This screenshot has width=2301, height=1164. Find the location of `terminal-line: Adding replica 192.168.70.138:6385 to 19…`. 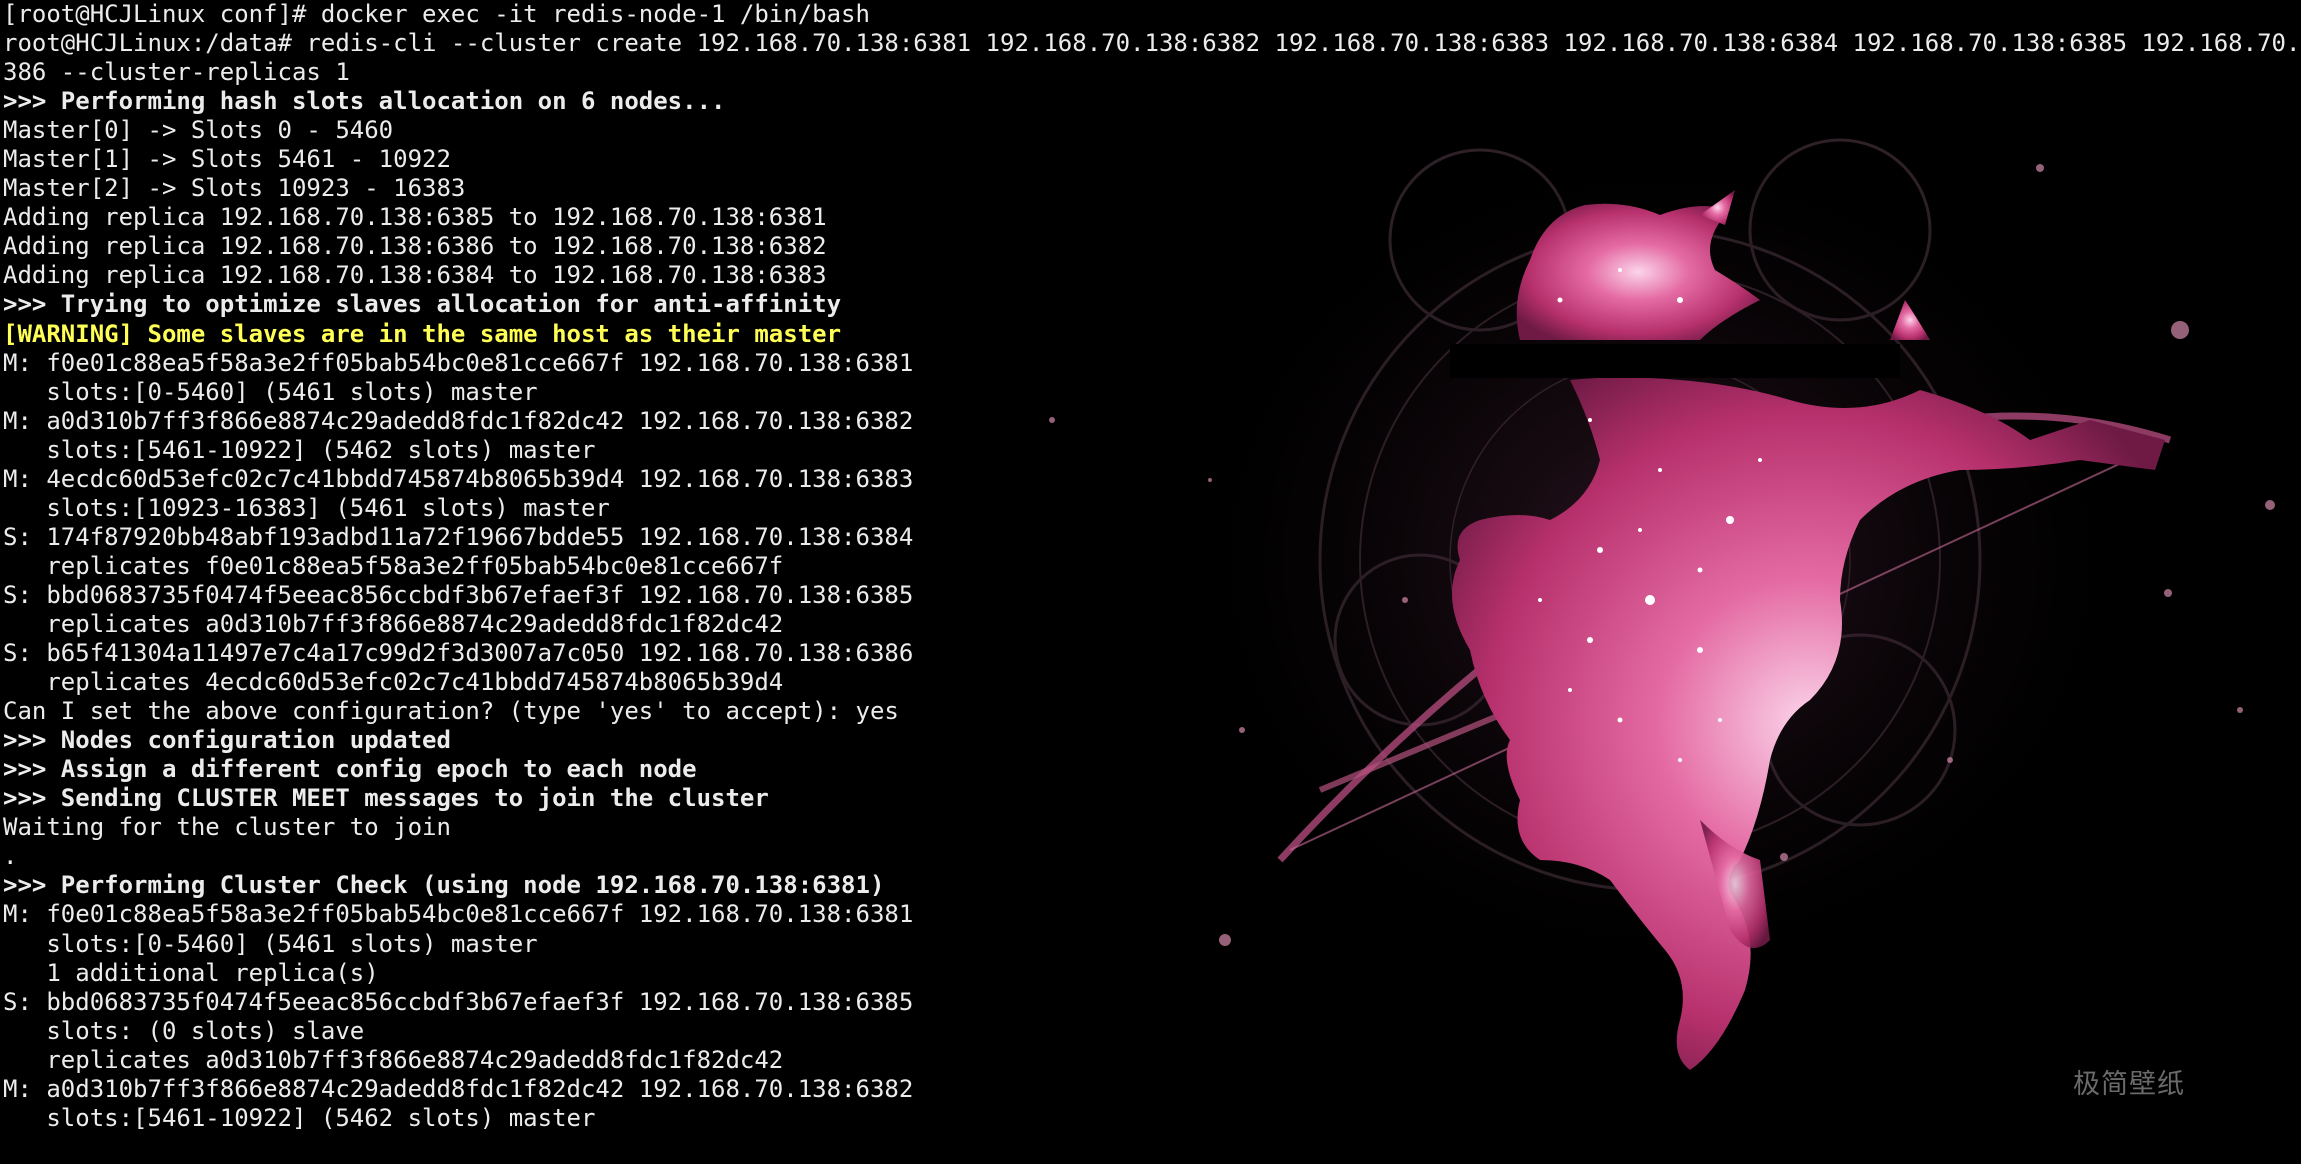

terminal-line: Adding replica 192.168.70.138:6385 to 19… is located at coordinates (415, 217).